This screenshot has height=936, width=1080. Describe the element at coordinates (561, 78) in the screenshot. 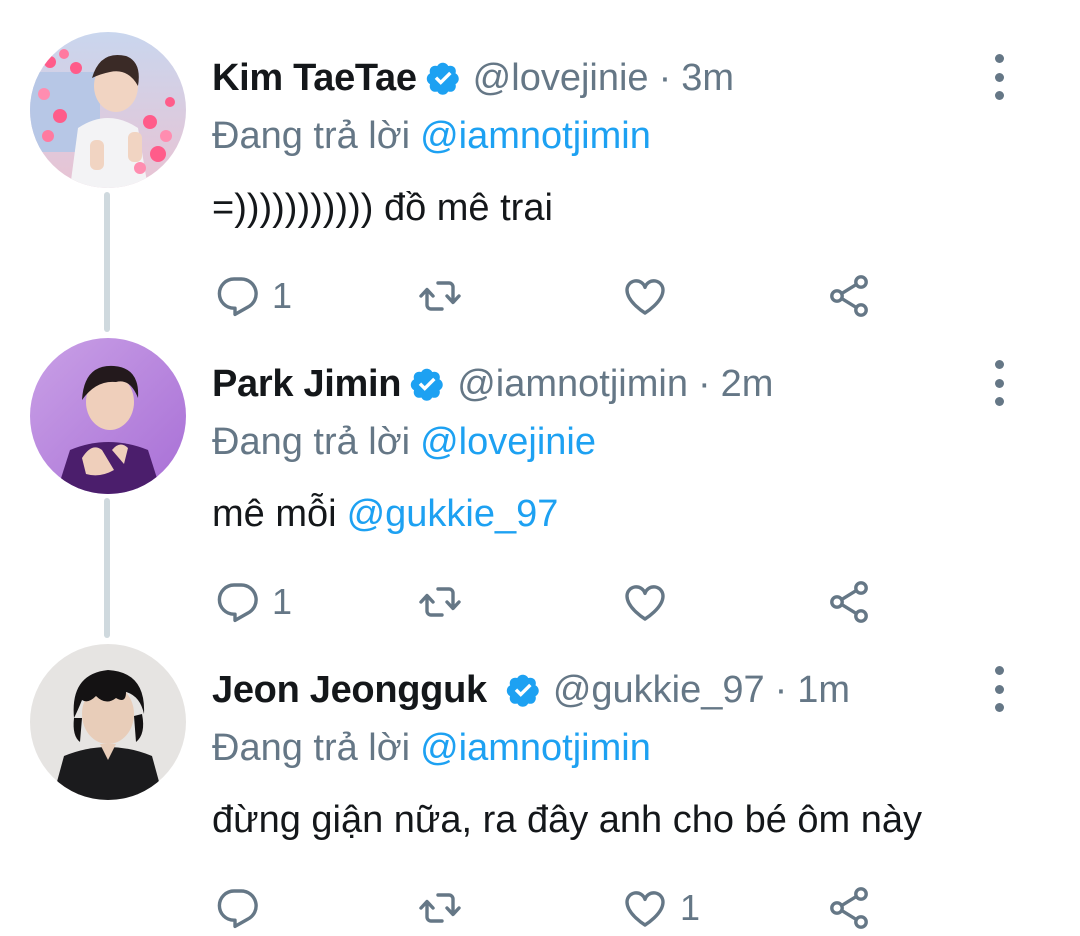

I see `user-handle: @lovejinie` at that location.